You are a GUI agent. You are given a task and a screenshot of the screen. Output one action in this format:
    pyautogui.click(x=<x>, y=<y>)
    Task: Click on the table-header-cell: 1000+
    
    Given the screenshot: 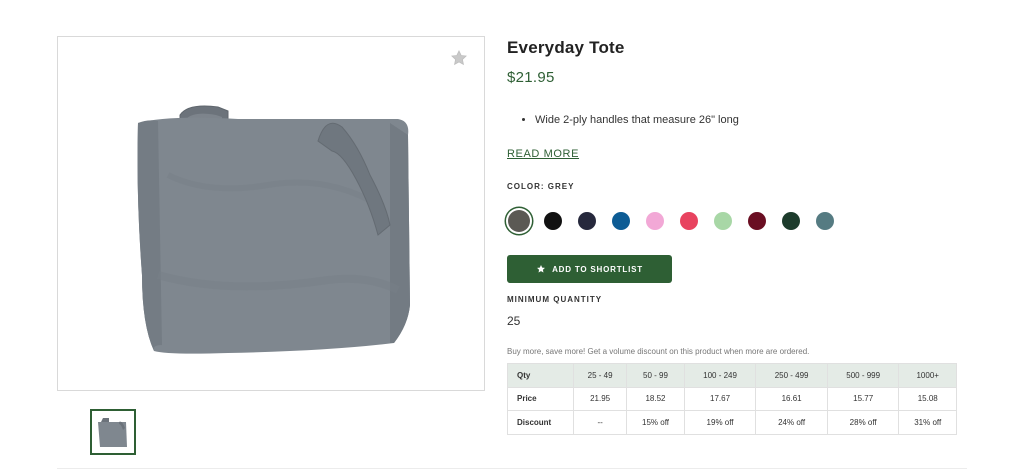 What is the action you would take?
    pyautogui.click(x=927, y=375)
    